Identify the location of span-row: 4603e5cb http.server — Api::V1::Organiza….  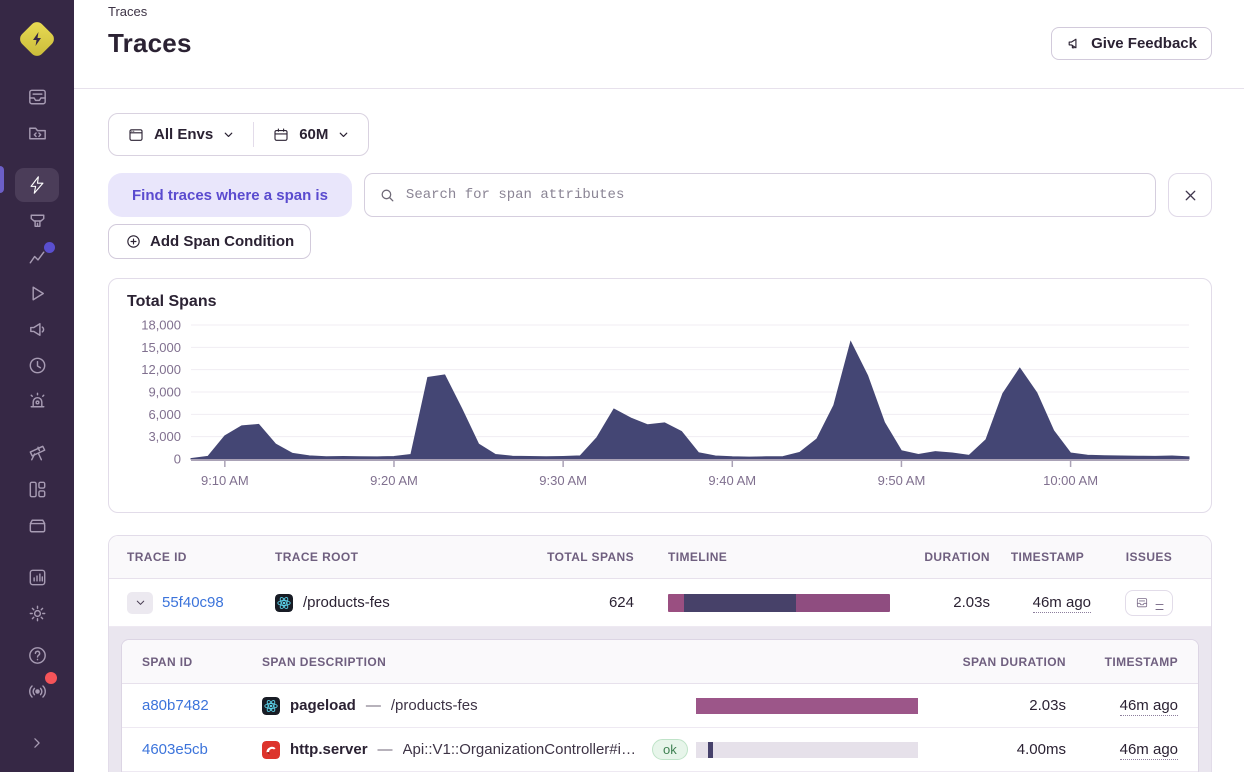
(660, 750).